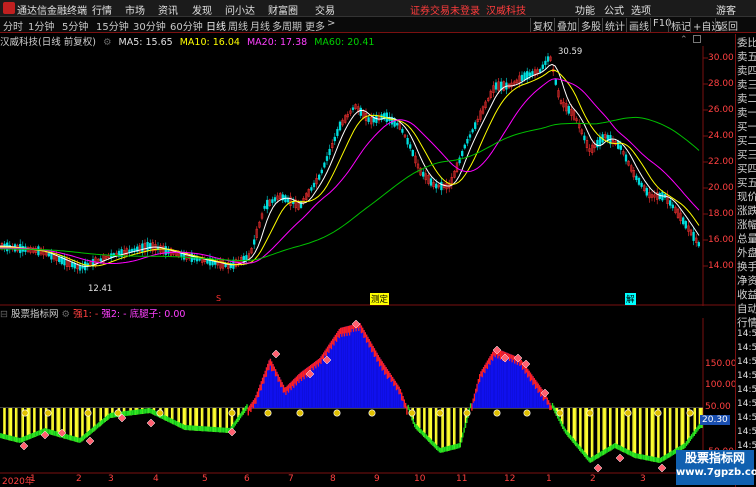  What do you see at coordinates (75, 25) in the screenshot?
I see `period-5min: 5分钟` at bounding box center [75, 25].